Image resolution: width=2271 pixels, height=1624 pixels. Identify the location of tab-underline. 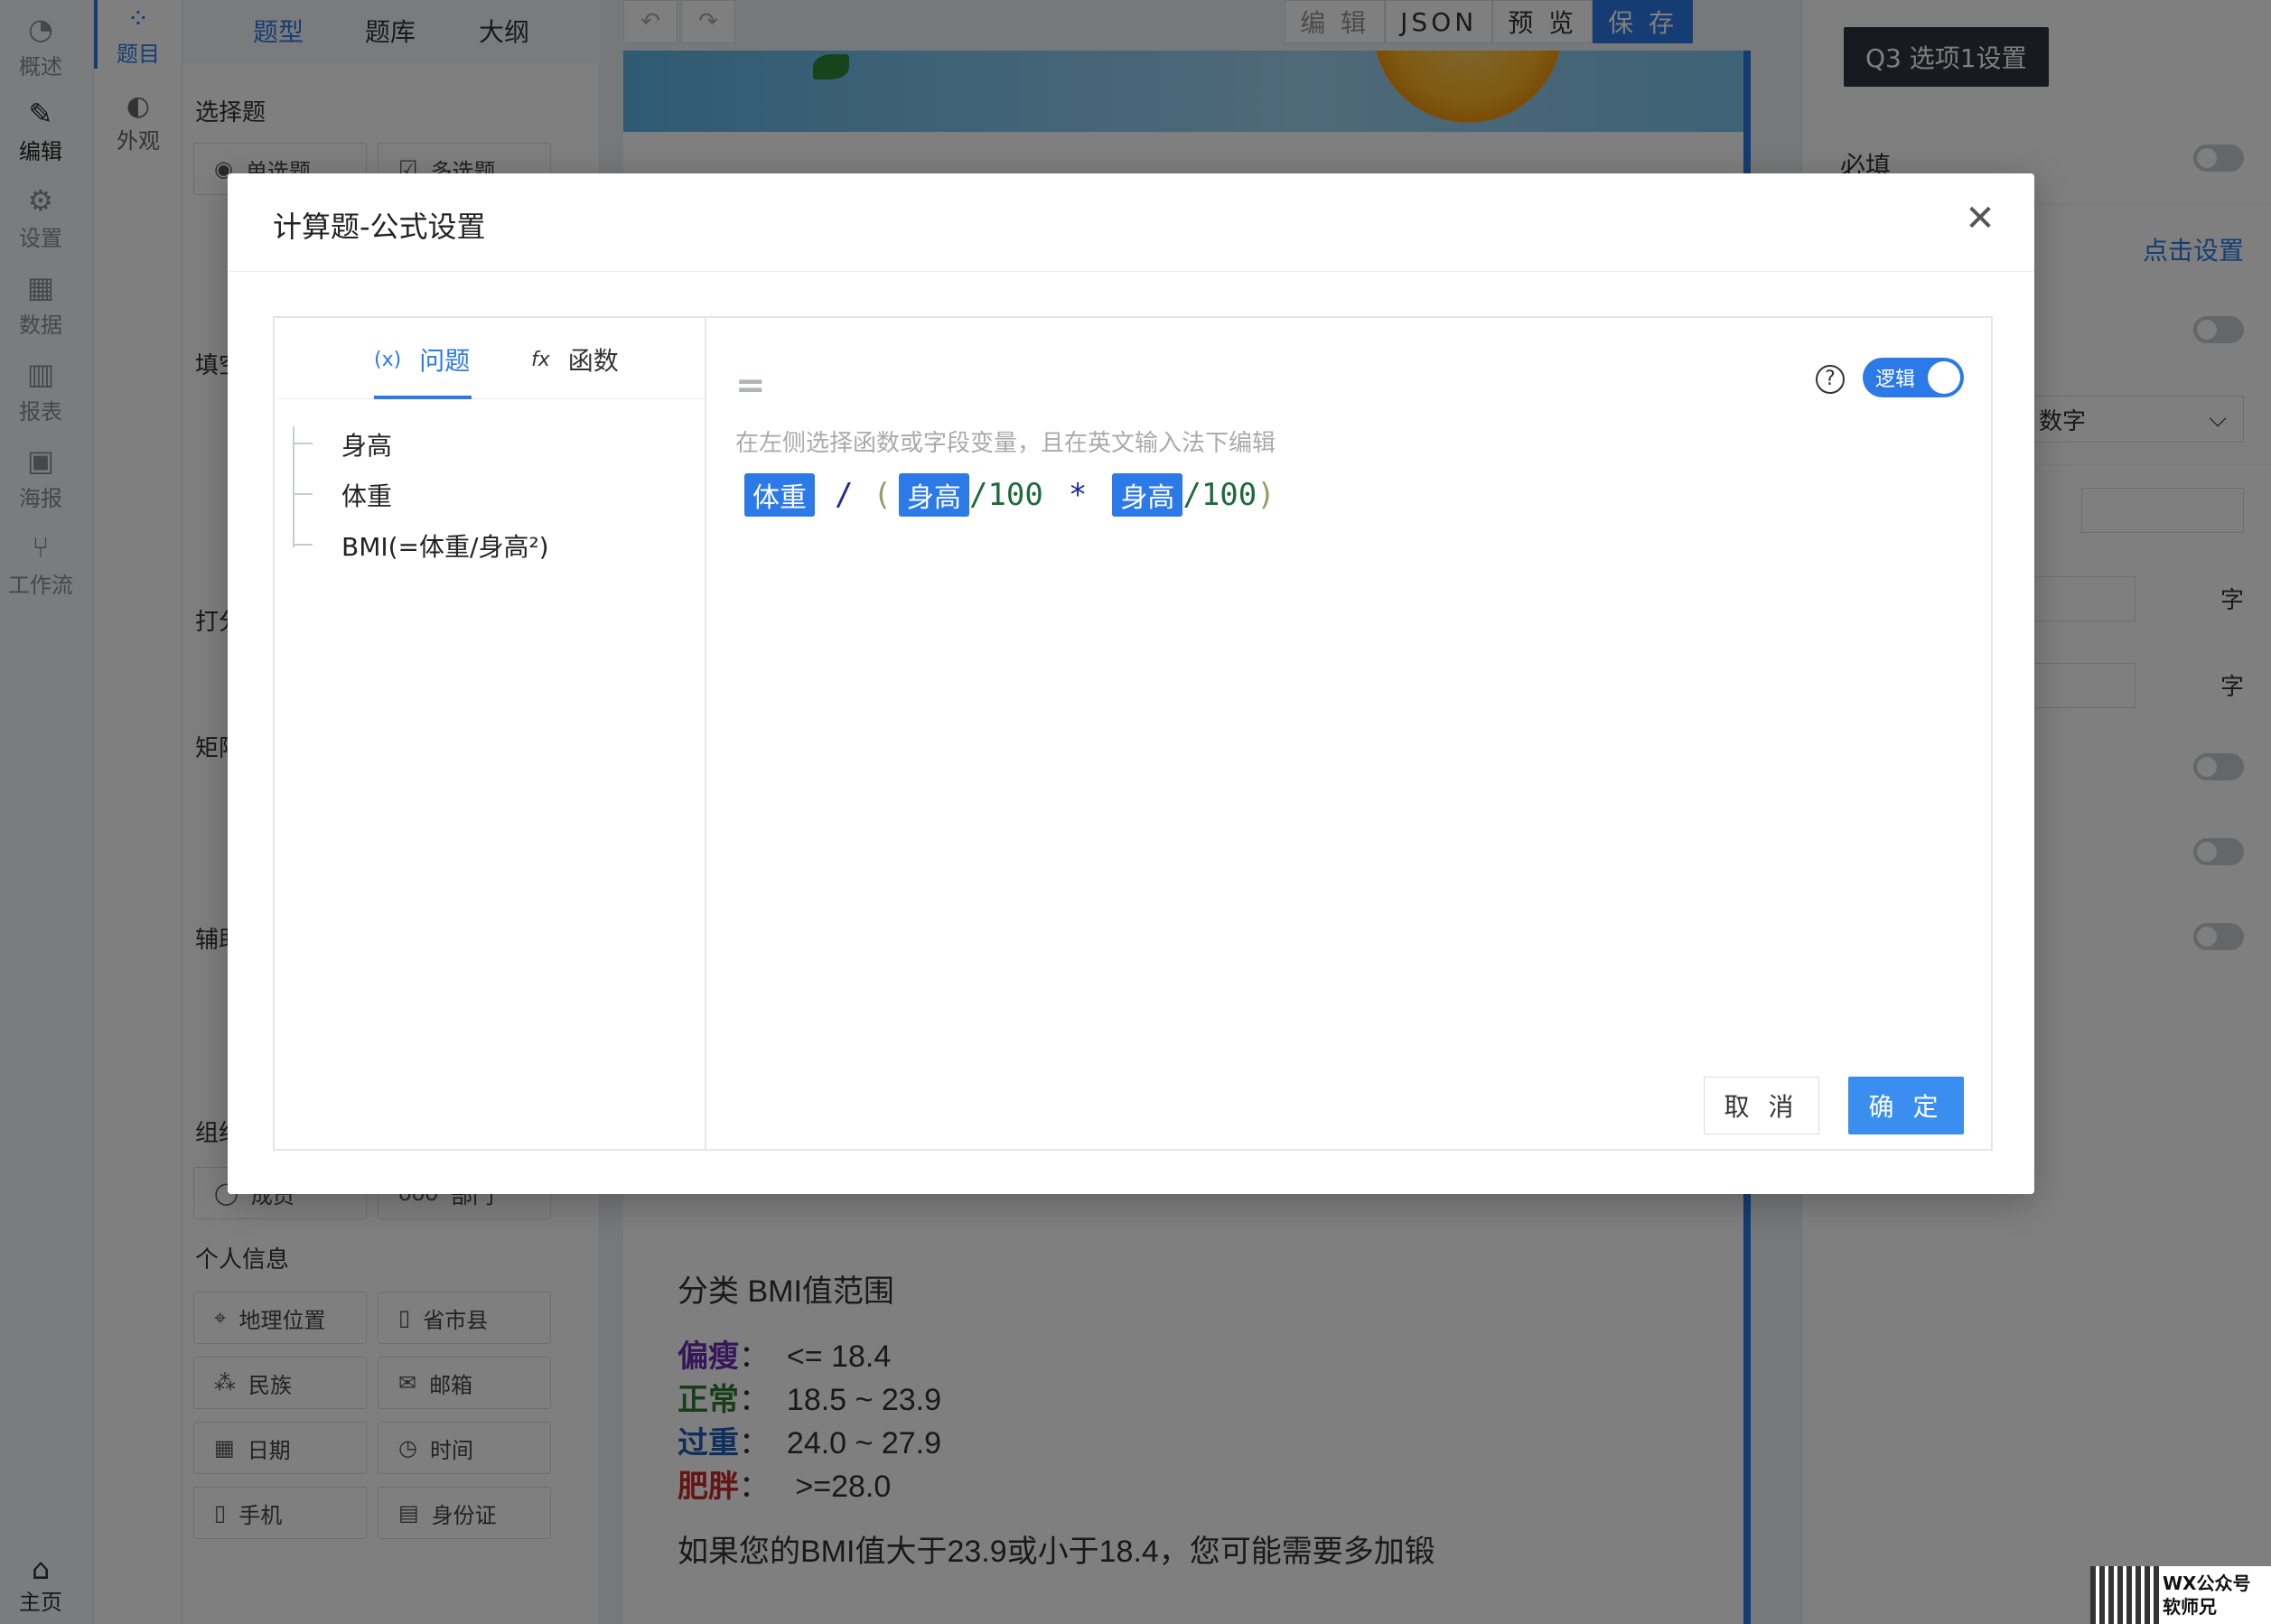
(423, 397).